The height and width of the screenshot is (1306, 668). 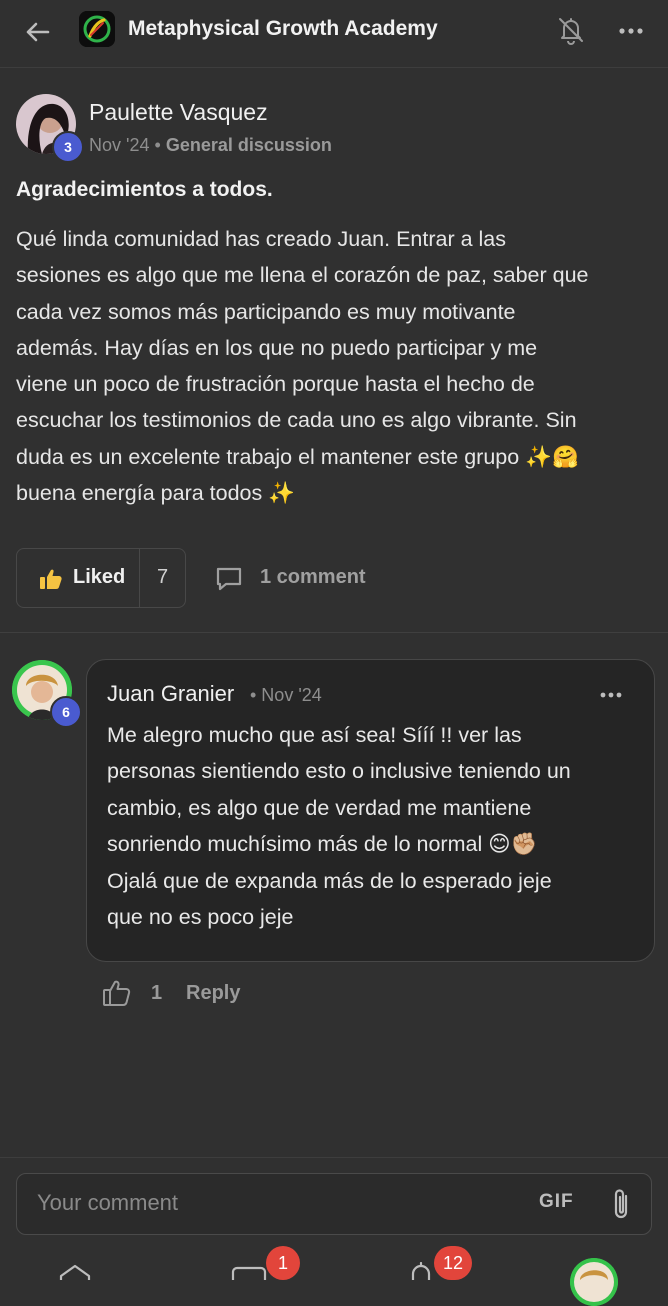 I want to click on nav-profile-avatar, so click(x=594, y=1282).